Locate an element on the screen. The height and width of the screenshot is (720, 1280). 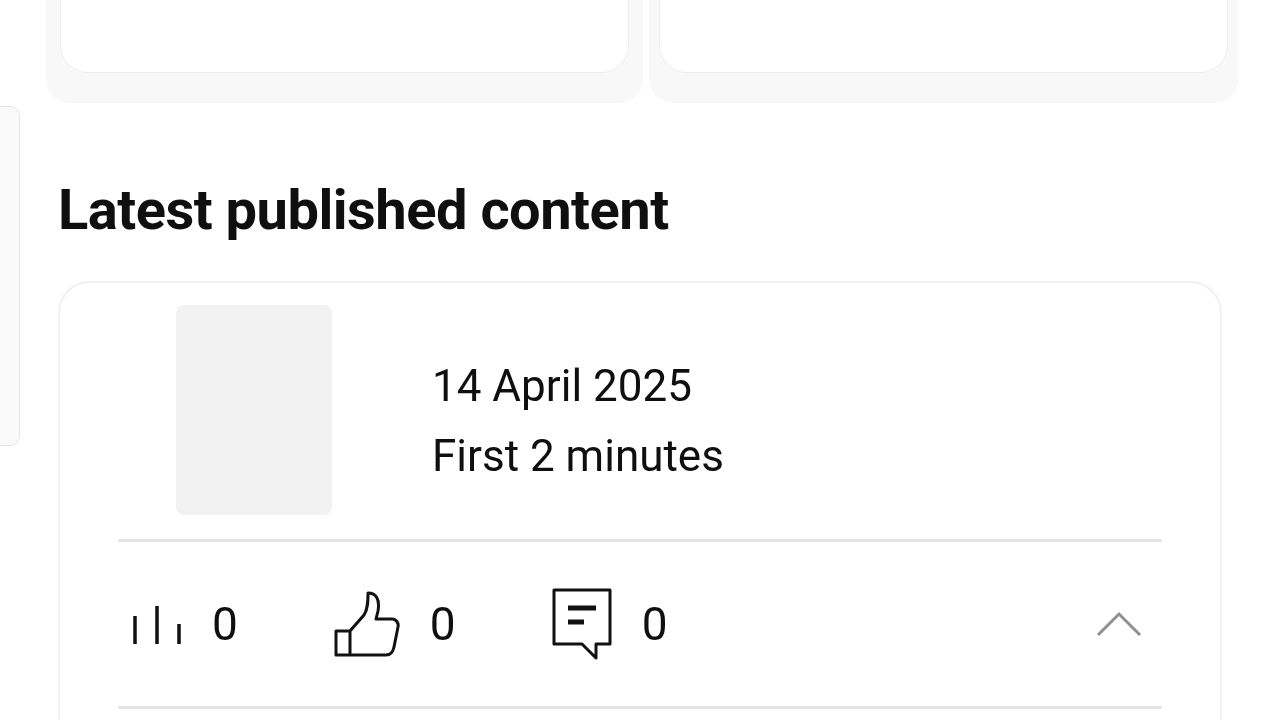
bar-chart-icon is located at coordinates (157, 624).